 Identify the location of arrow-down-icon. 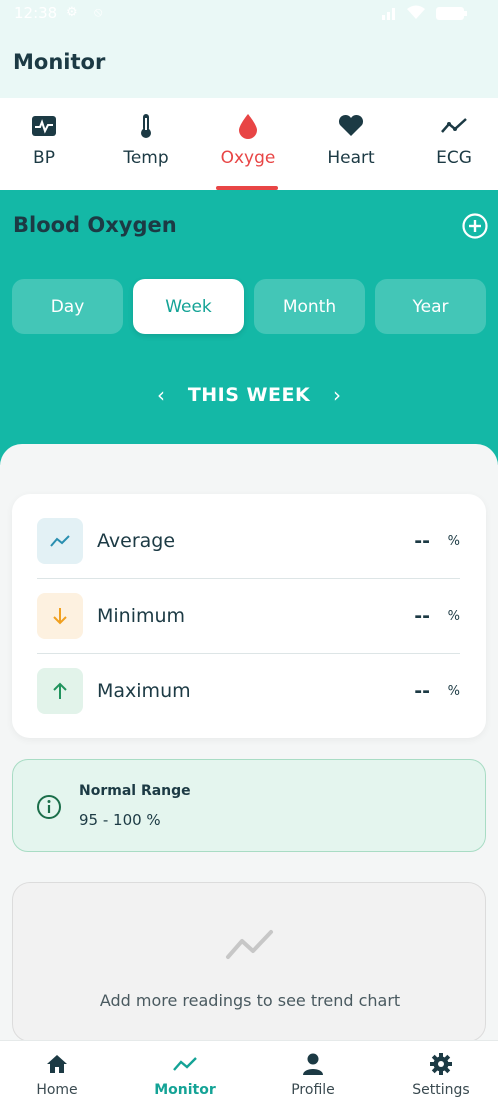
(60, 616).